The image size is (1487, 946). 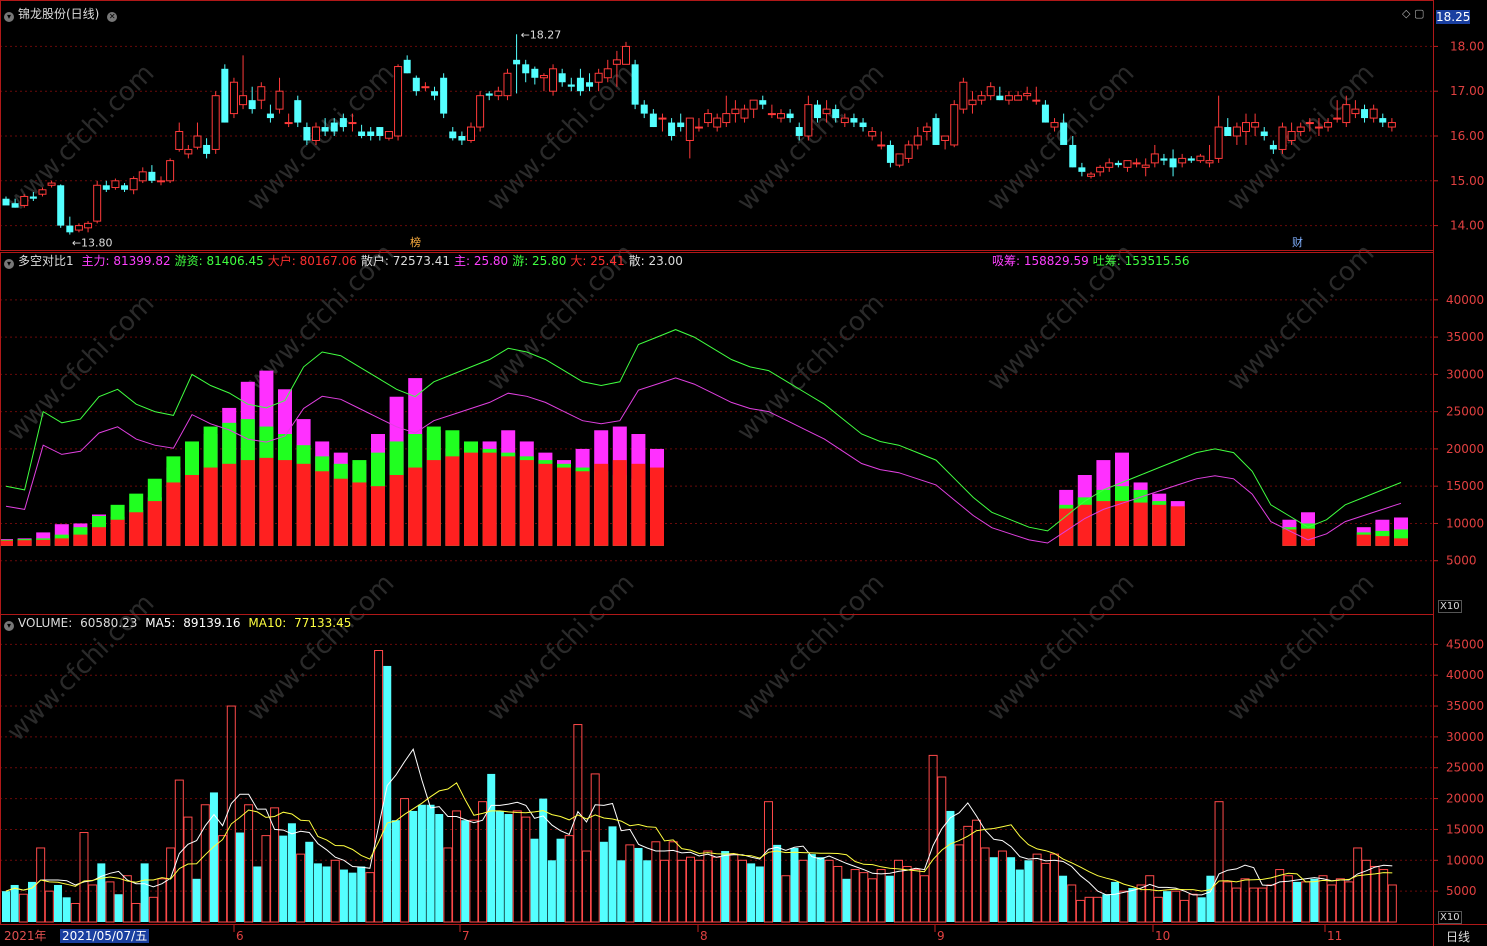 What do you see at coordinates (1467, 136) in the screenshot?
I see `price-ytick: 16.00` at bounding box center [1467, 136].